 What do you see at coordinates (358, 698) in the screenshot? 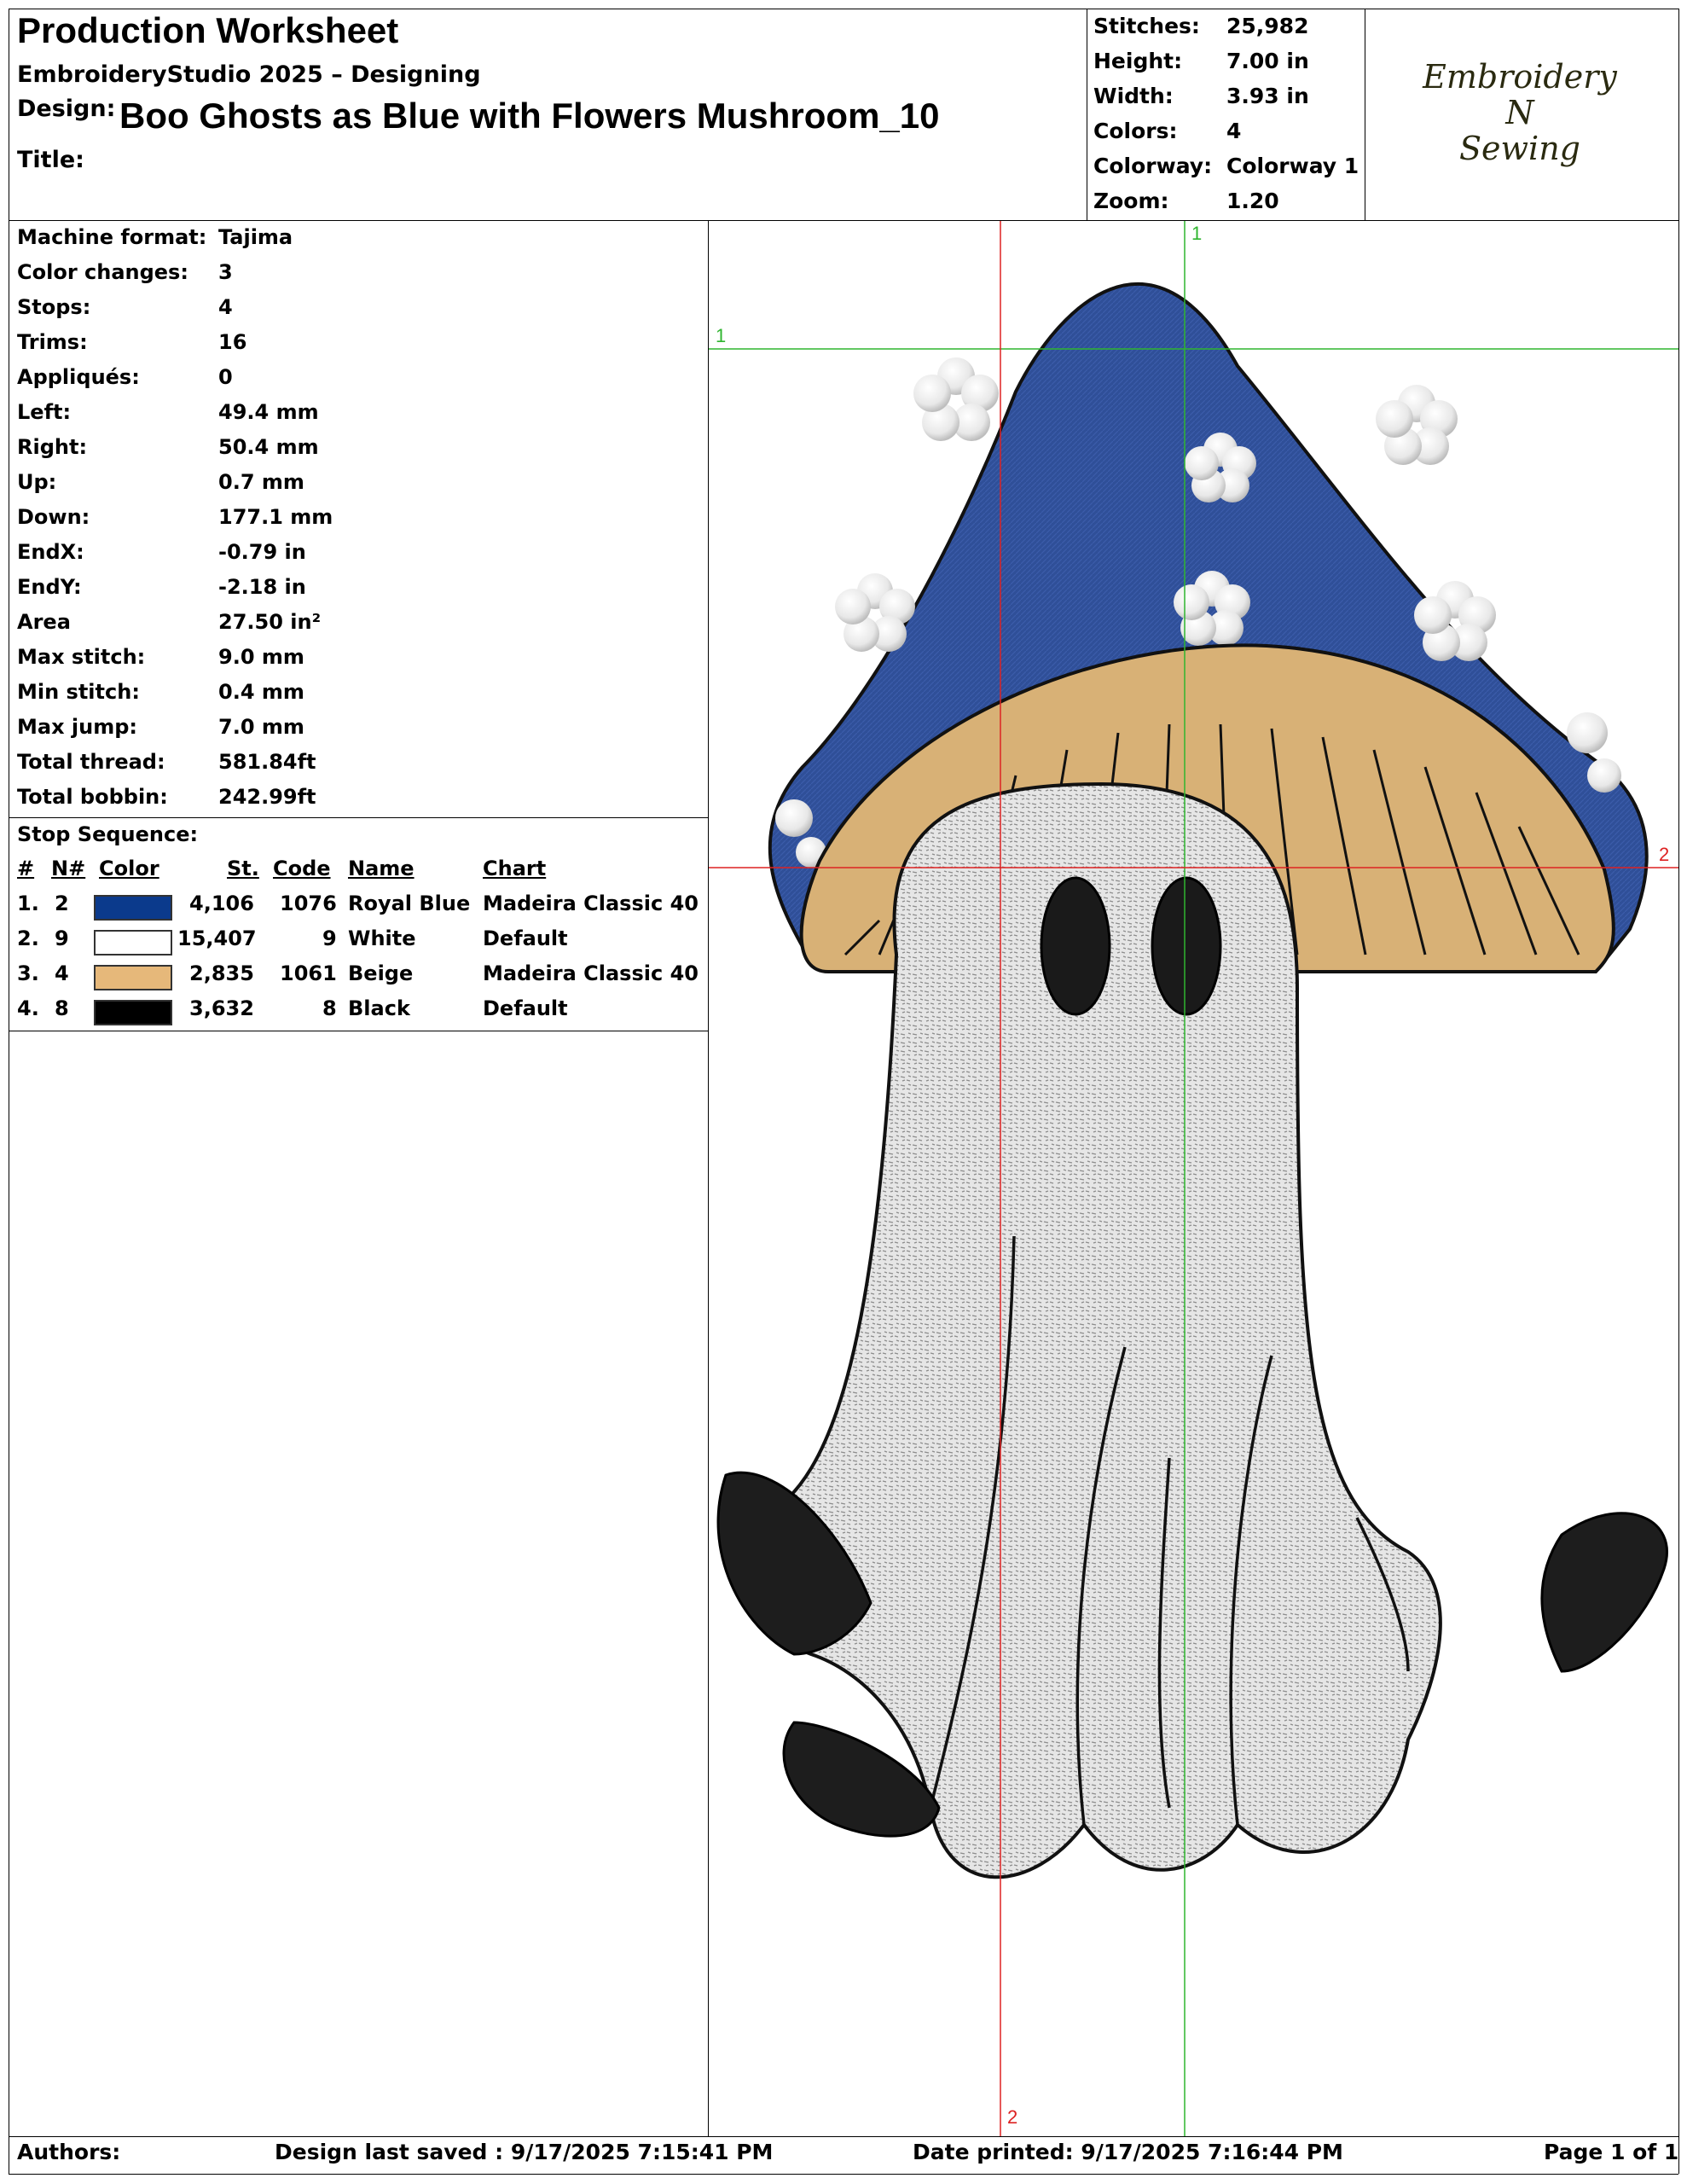
I see `spec-row: Min stitch: 0.4 mm` at bounding box center [358, 698].